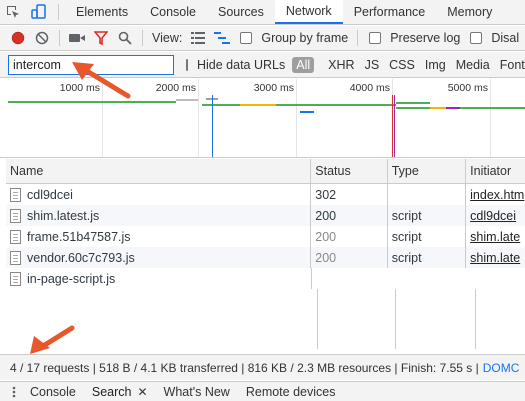 The width and height of the screenshot is (525, 401). Describe the element at coordinates (159, 257) in the screenshot. I see `name-cell: vendor.60c7c793.js` at that location.